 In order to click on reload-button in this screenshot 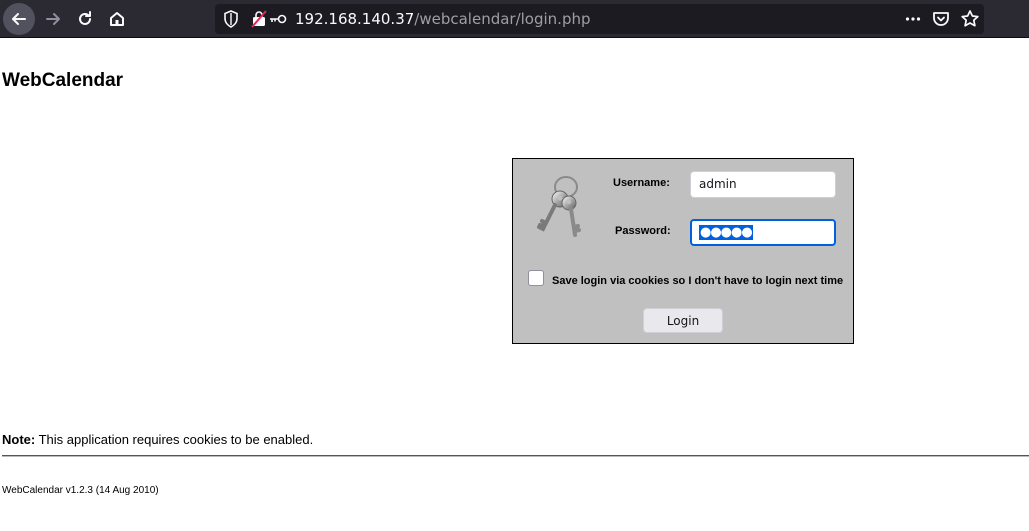, I will do `click(85, 19)`.